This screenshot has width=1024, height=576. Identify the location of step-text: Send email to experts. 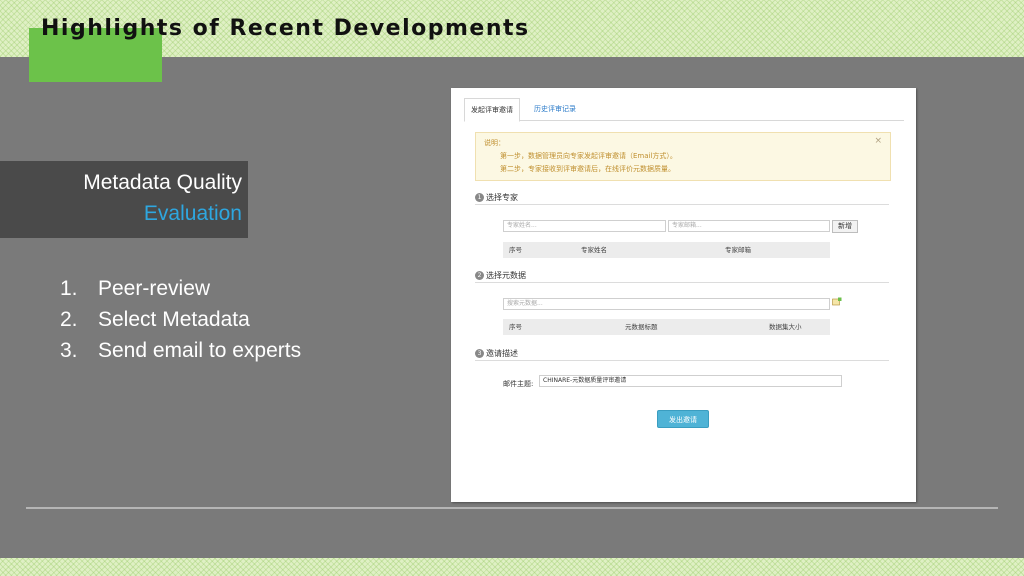
(200, 350).